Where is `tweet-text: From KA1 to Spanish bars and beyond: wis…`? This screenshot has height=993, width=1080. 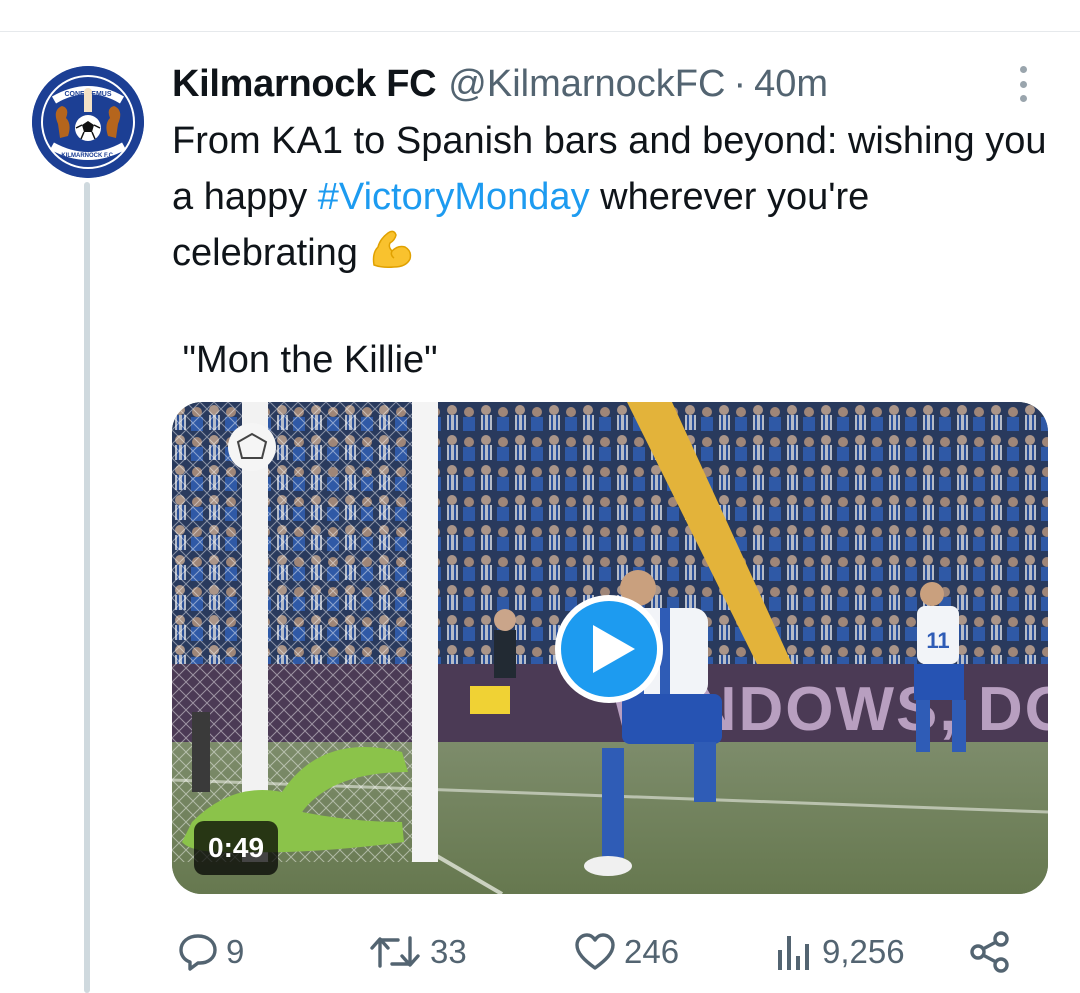 tweet-text: From KA1 to Spanish bars and beyond: wis… is located at coordinates (612, 197).